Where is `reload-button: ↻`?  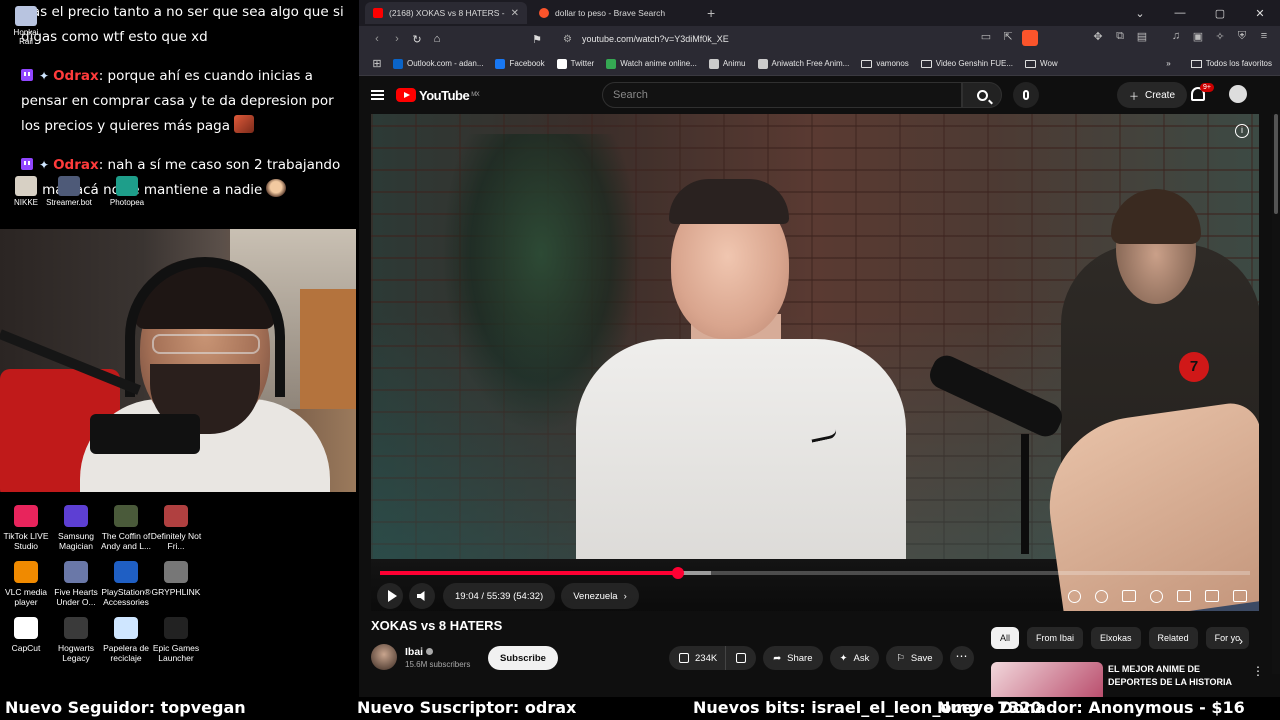
reload-button: ↻ is located at coordinates (417, 39).